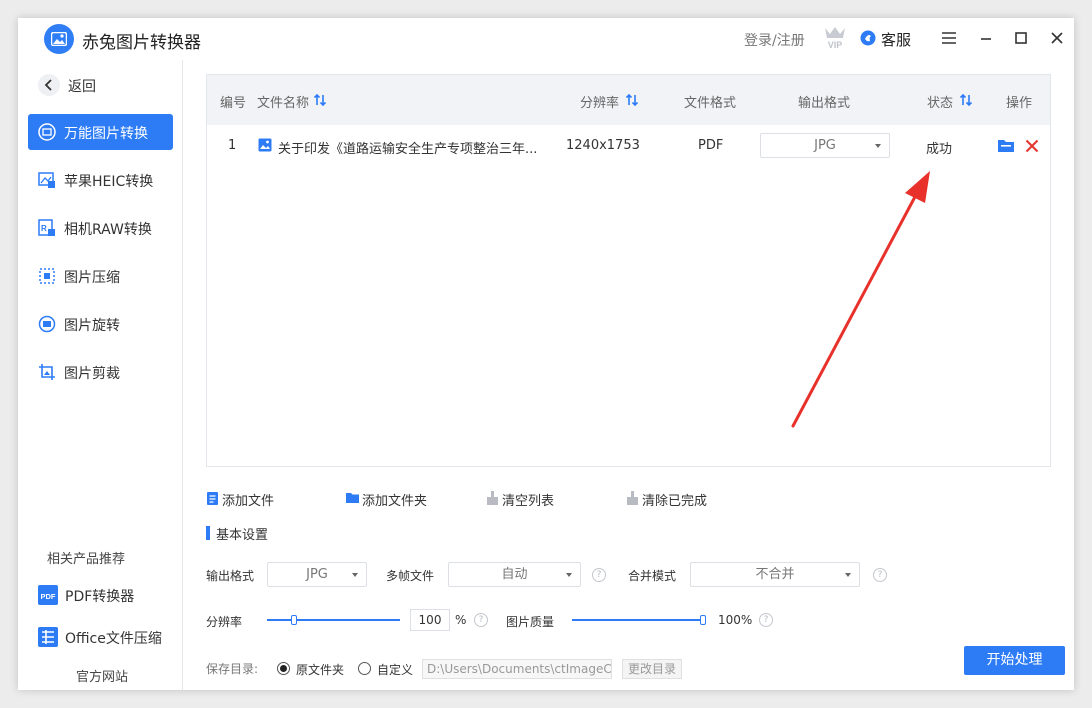  What do you see at coordinates (283, 668) in the screenshot?
I see `original-folder-radio` at bounding box center [283, 668].